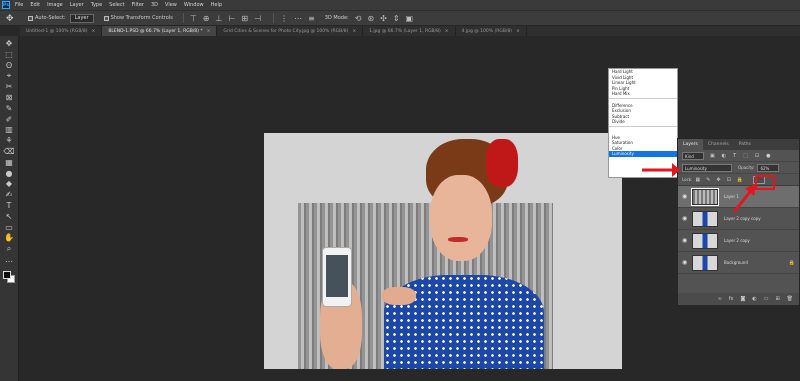  Describe the element at coordinates (81, 18) in the screenshot. I see `auto-select-dropdown: Layer` at that location.